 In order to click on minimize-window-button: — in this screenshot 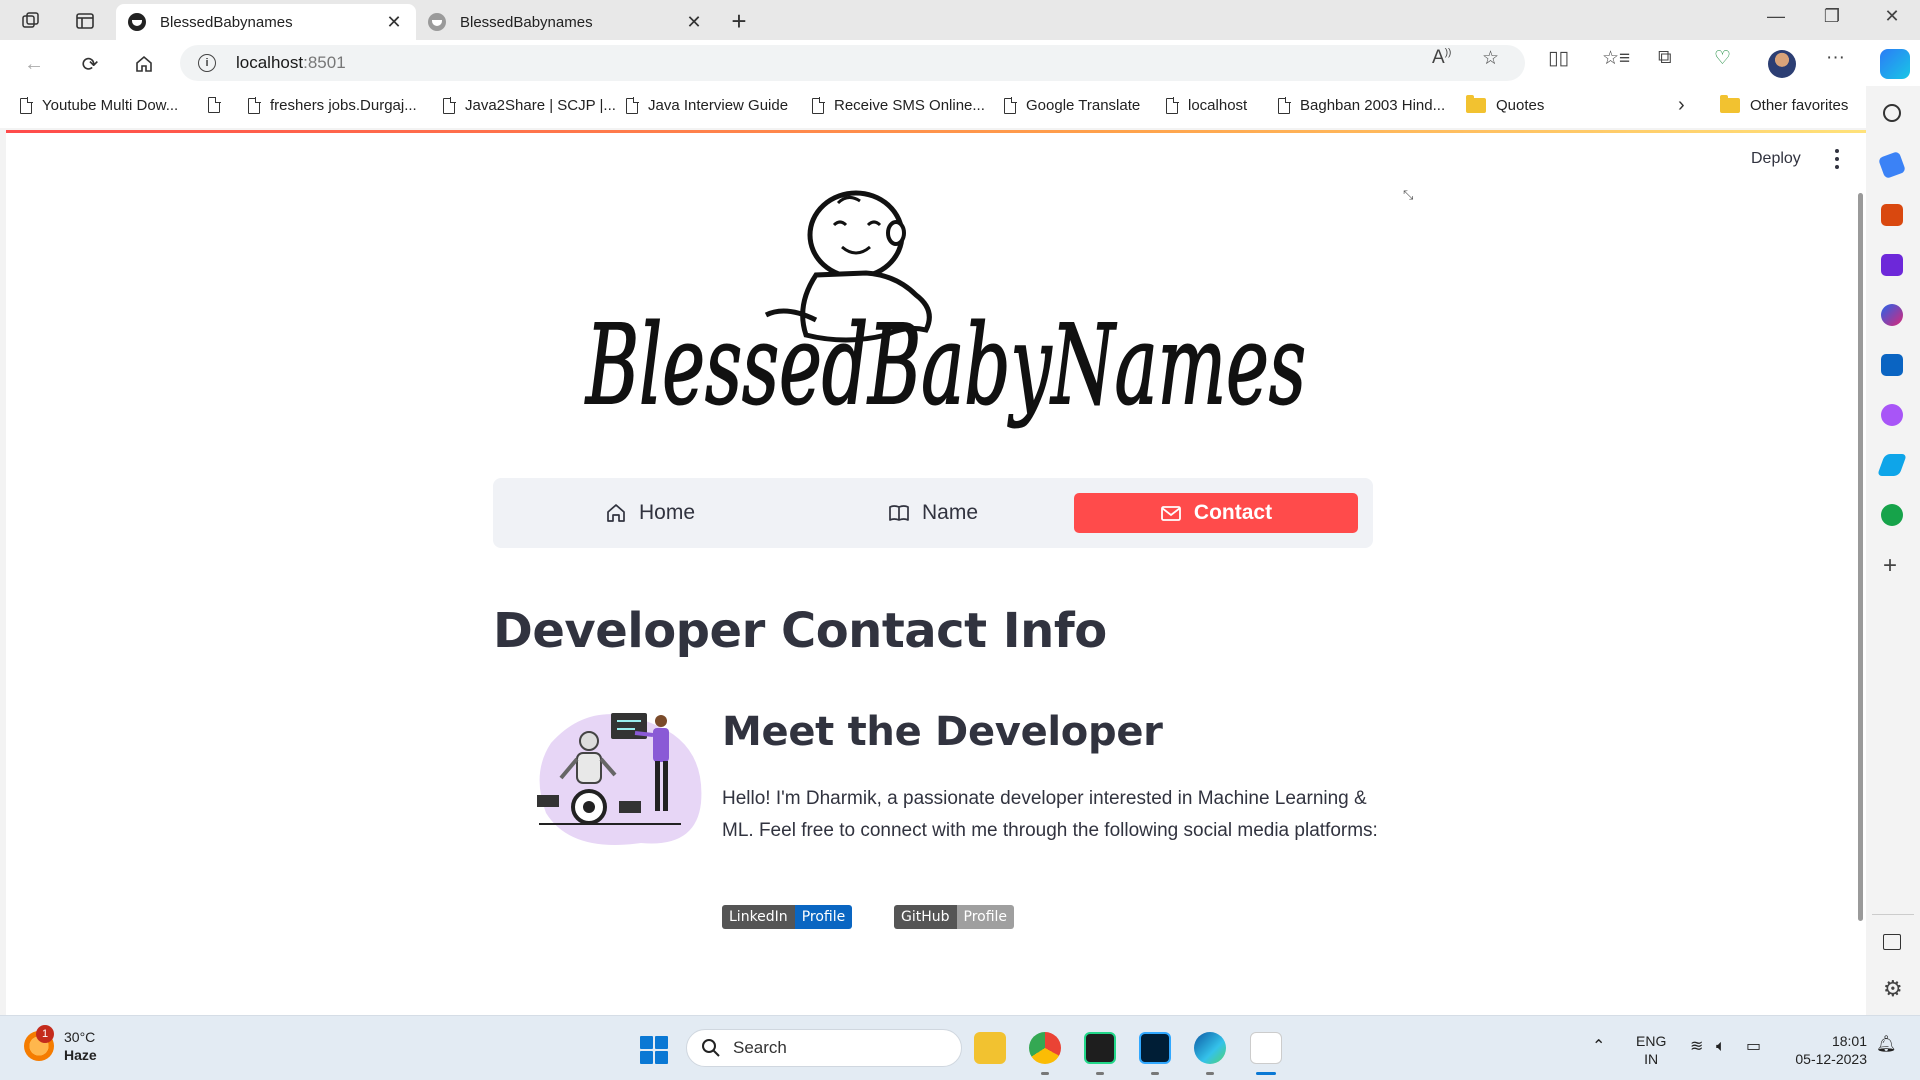, I will do `click(1776, 19)`.